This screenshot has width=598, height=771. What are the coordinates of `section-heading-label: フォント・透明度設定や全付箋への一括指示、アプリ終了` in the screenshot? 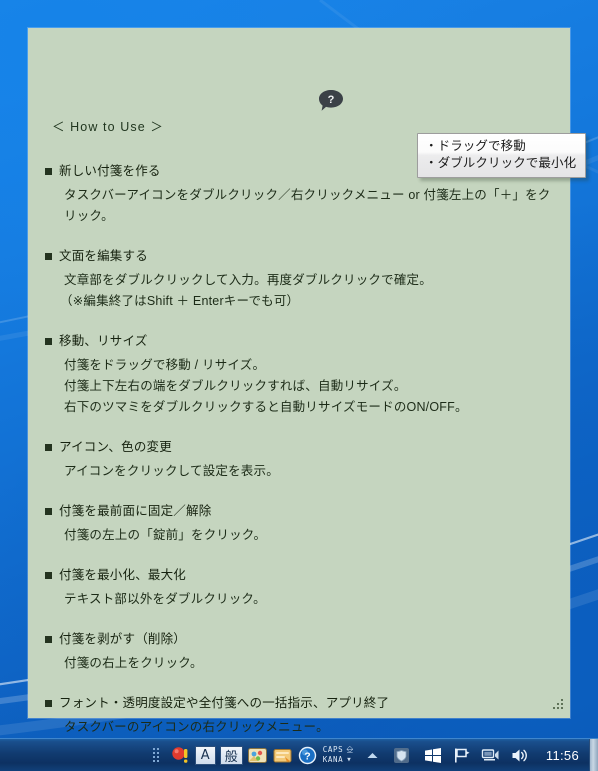 It's located at (224, 703).